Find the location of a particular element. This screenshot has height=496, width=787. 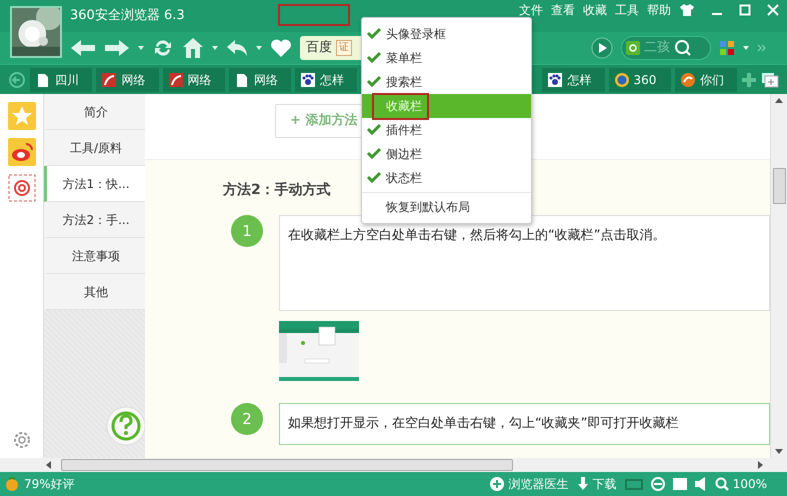

more-icon is located at coordinates (762, 48).